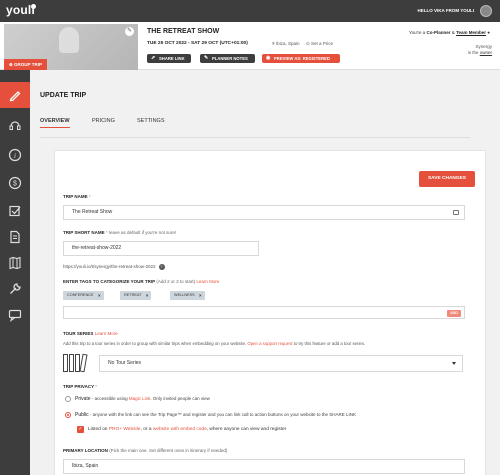 This screenshot has width=500, height=475. Describe the element at coordinates (85, 450) in the screenshot. I see `location-label-text: PRIMARY LOCATION` at that location.